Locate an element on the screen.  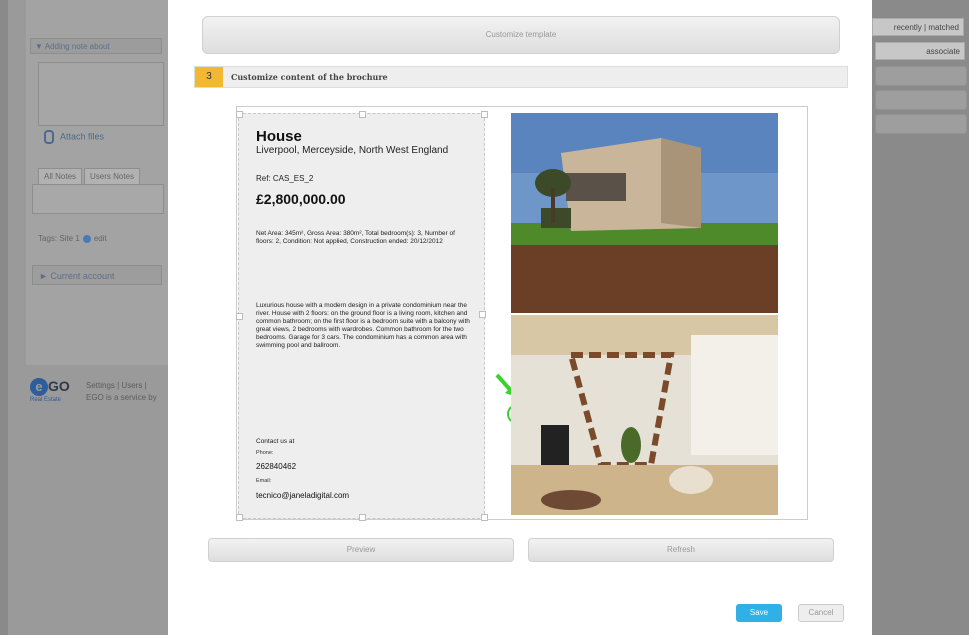
note-textarea is located at coordinates (101, 94).